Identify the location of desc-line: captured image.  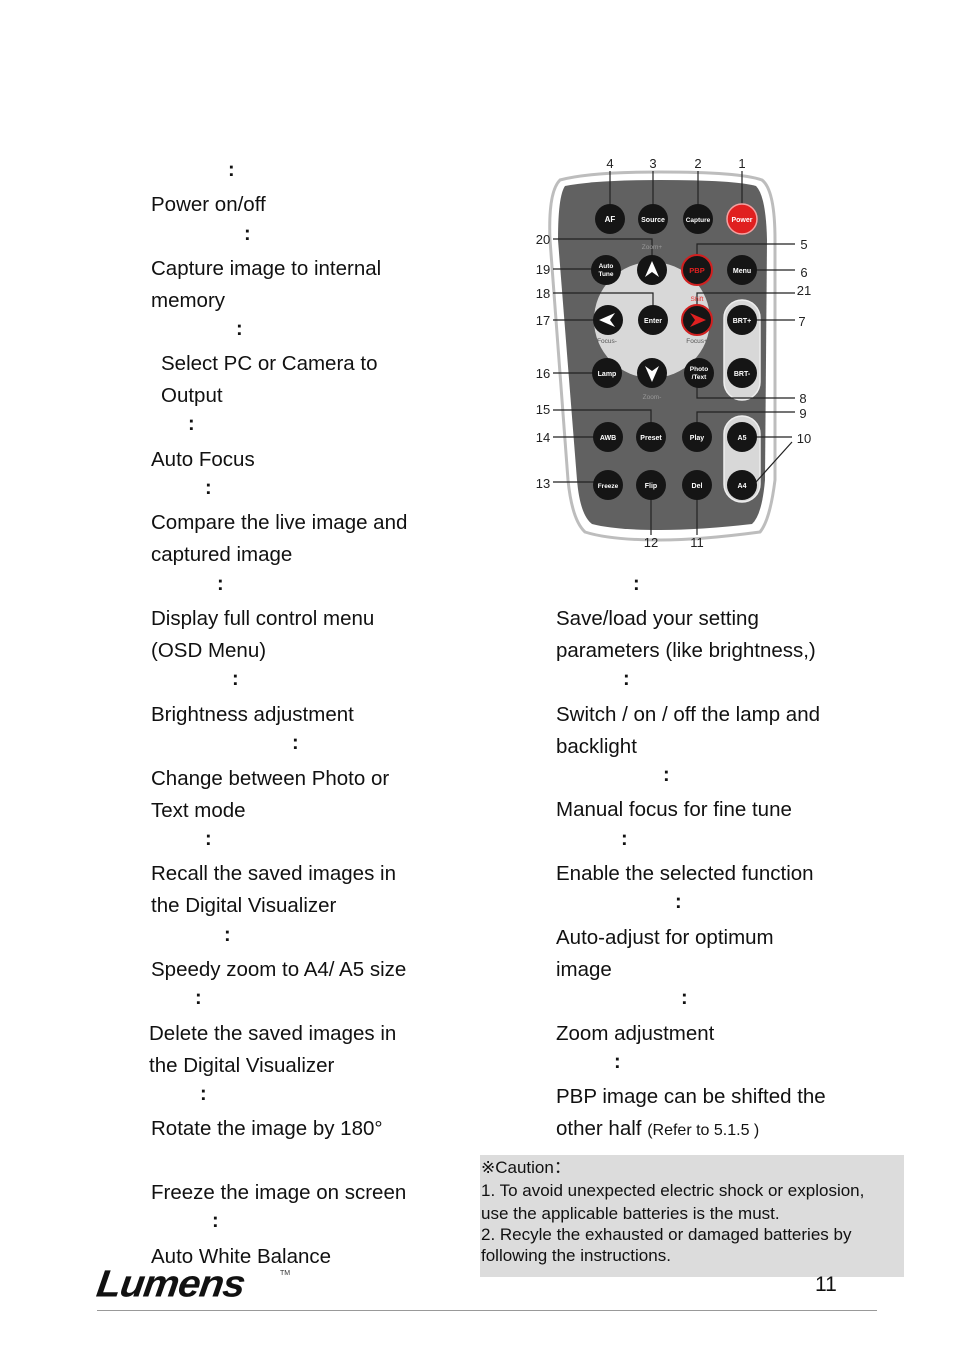
(222, 554).